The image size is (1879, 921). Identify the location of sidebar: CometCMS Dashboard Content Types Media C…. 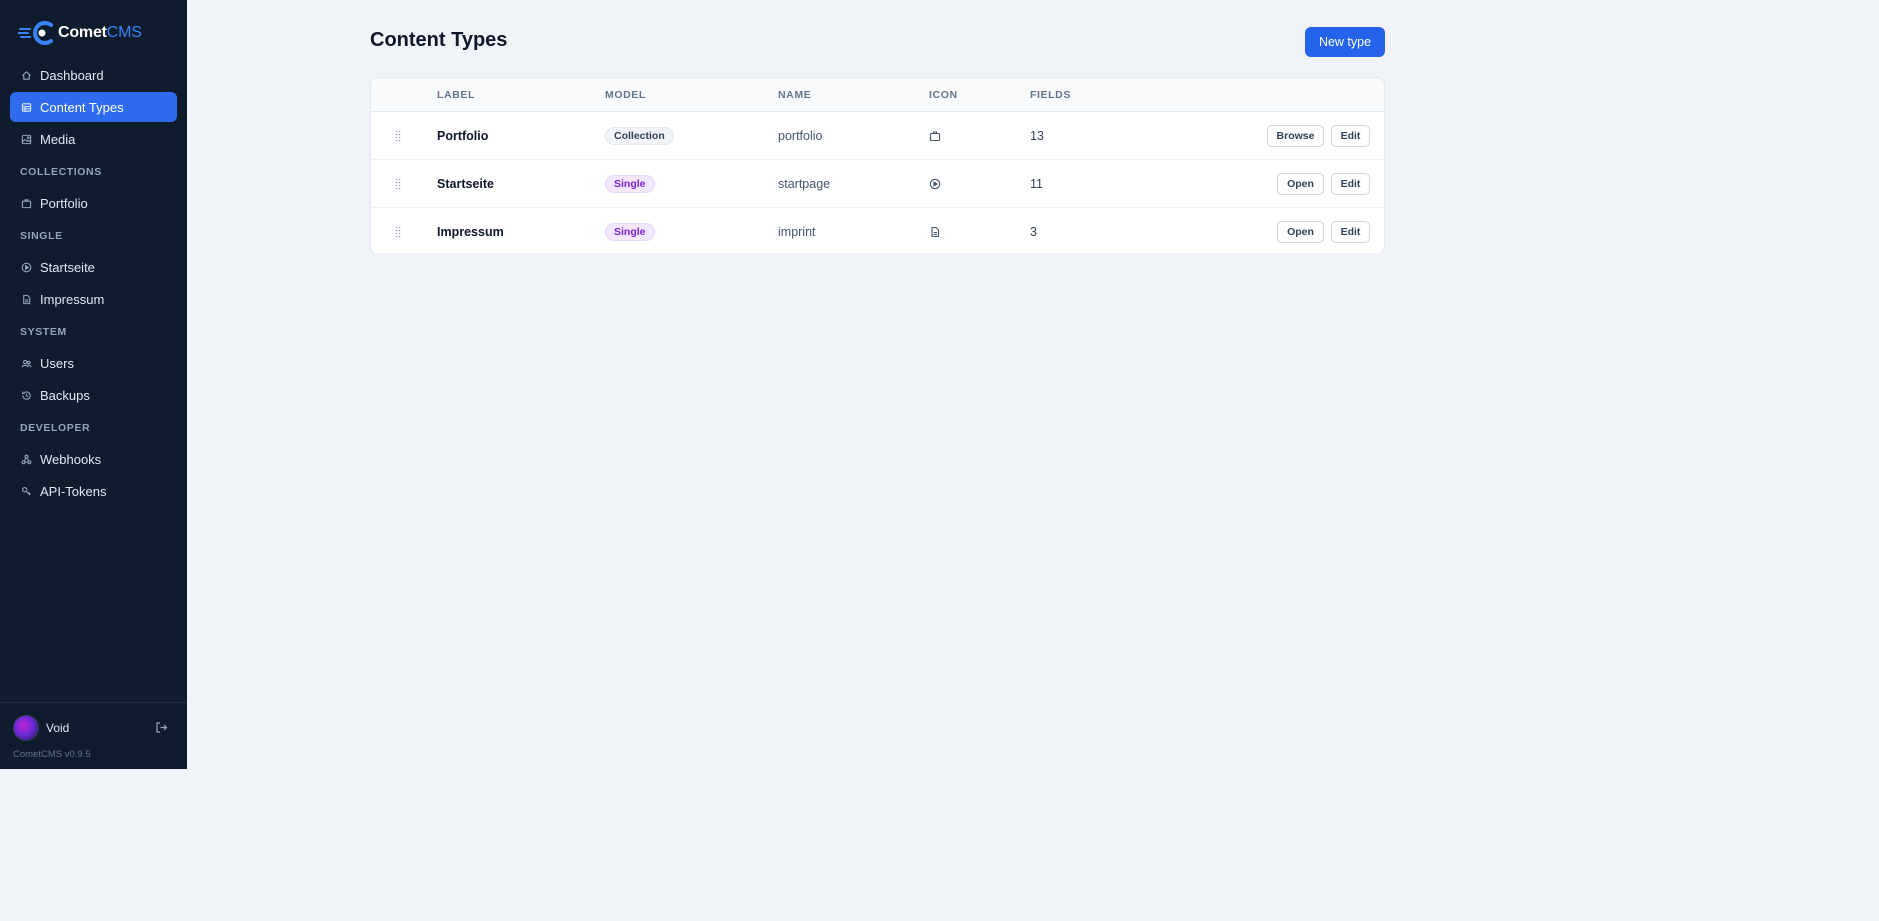
(93, 384).